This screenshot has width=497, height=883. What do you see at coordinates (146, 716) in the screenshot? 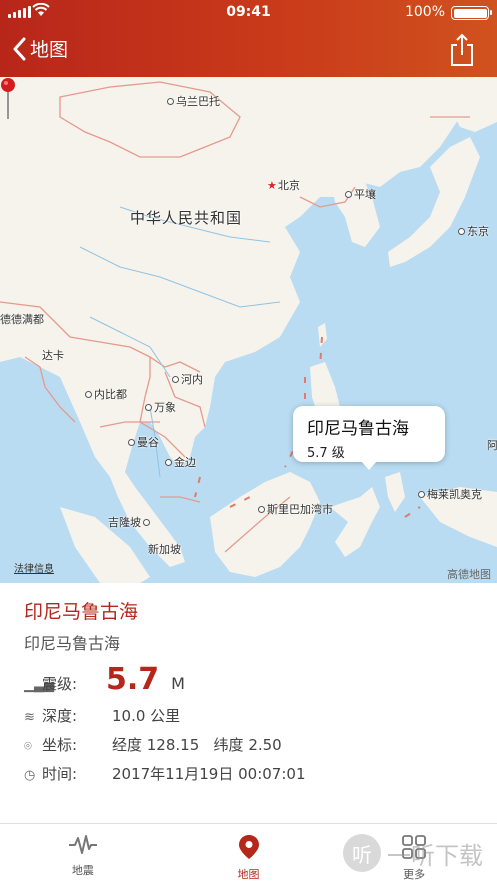
I see `depth-value: 10.0 公里` at bounding box center [146, 716].